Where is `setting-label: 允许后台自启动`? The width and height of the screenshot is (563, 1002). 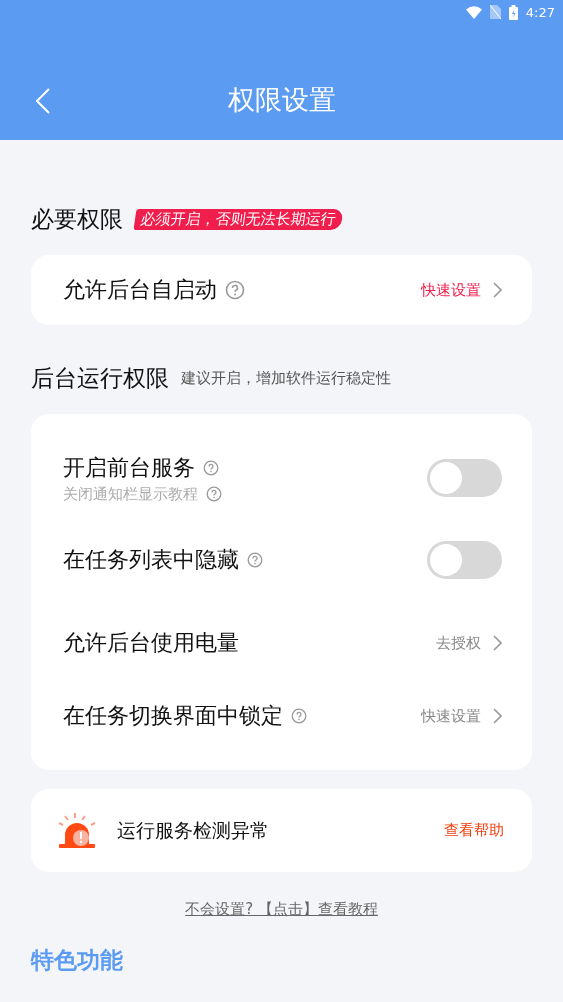
setting-label: 允许后台自启动 is located at coordinates (140, 290).